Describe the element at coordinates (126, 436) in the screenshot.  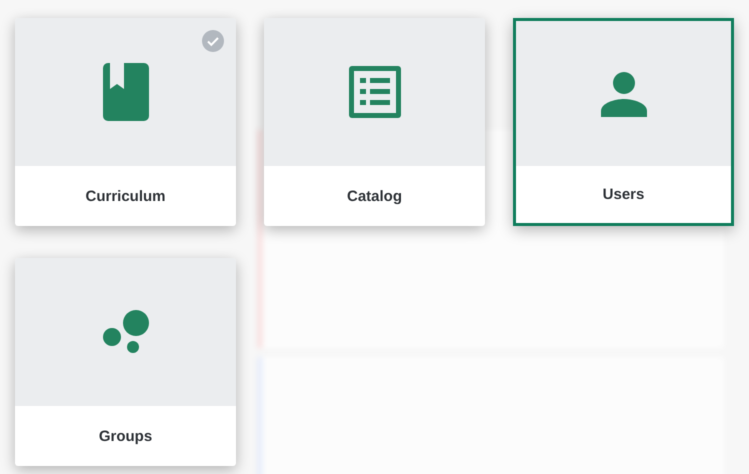
I see `tile-label: Groups` at that location.